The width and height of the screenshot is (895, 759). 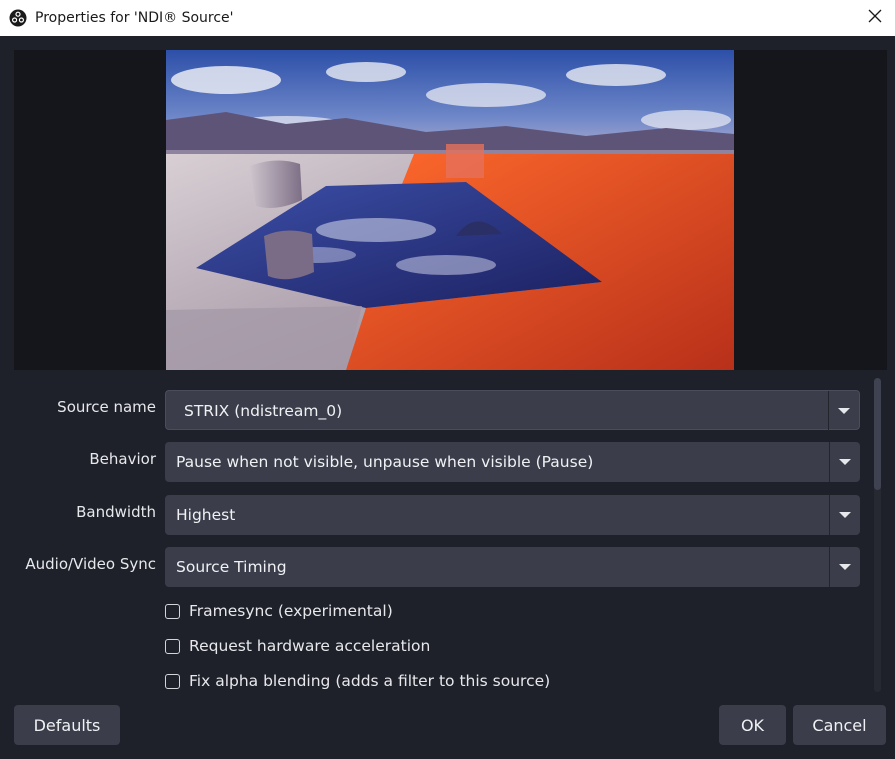 I want to click on close-button, so click(x=875, y=18).